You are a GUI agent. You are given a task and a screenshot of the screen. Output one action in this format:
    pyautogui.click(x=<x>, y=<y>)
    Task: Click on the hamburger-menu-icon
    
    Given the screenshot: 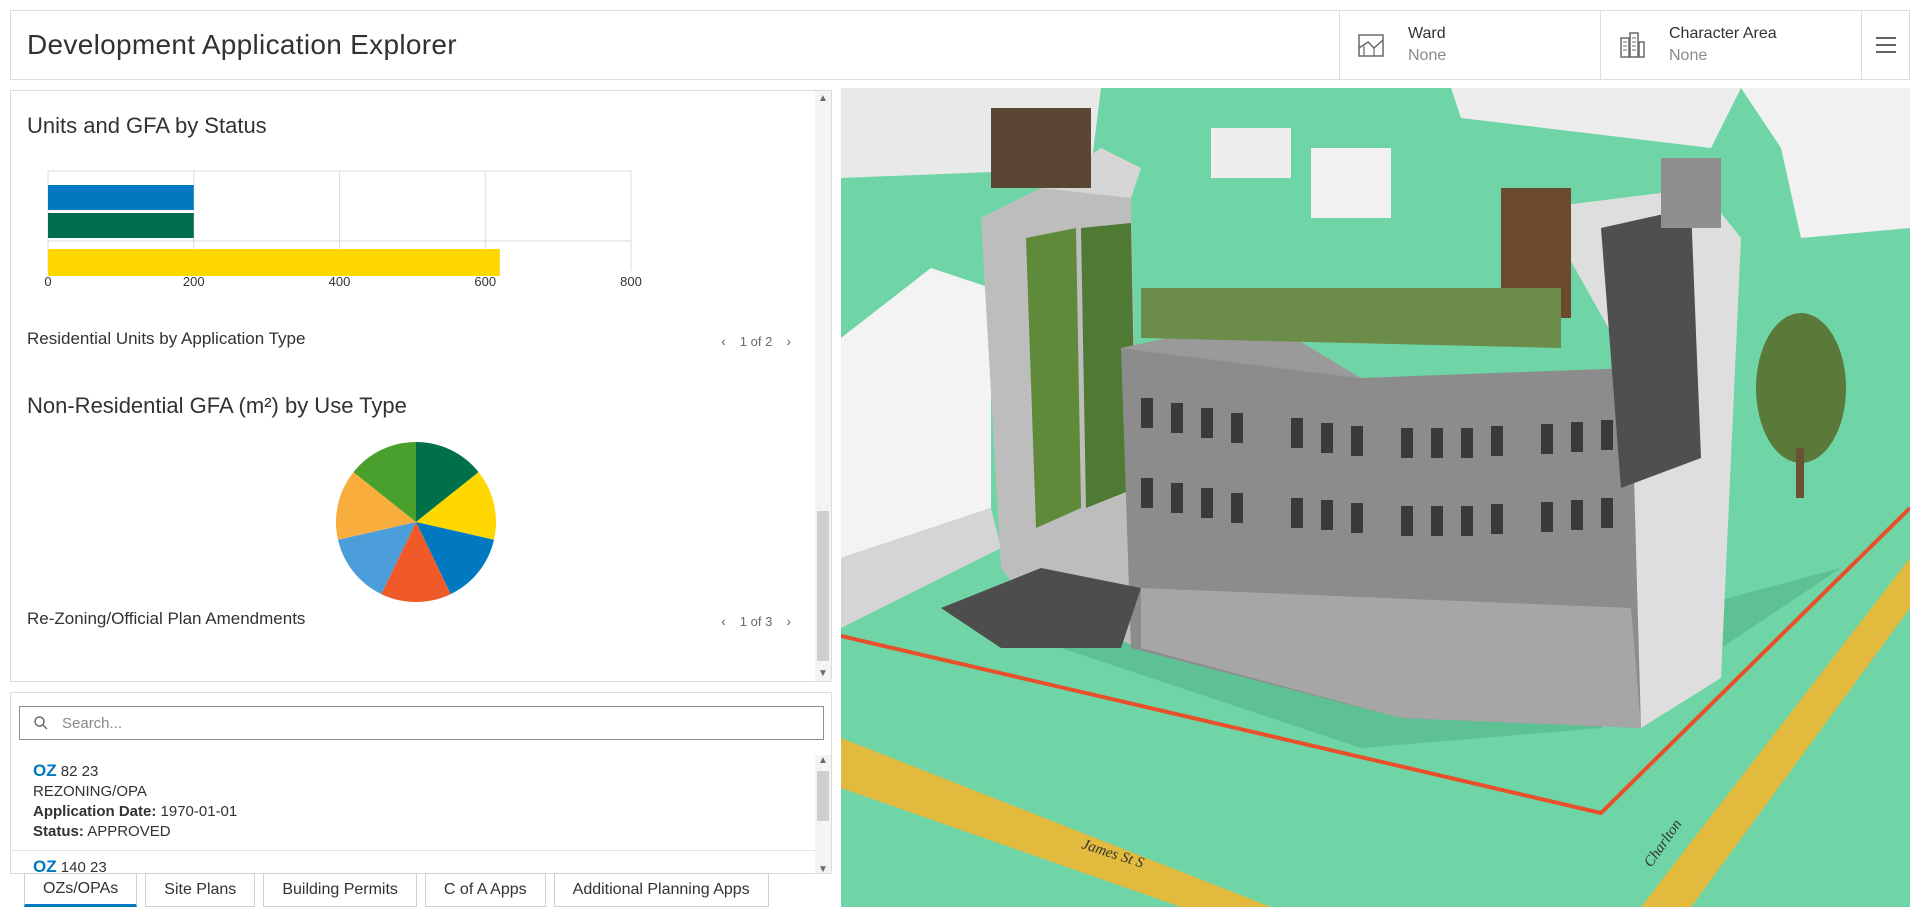 What is the action you would take?
    pyautogui.click(x=1885, y=45)
    